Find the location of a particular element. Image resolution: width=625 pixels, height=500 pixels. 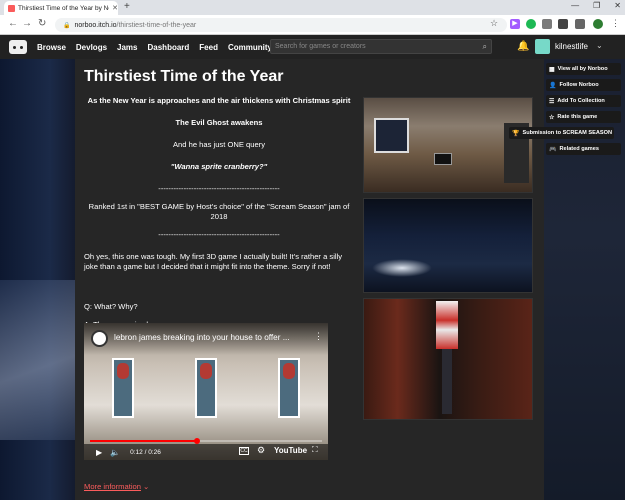

menu-kebab-icon: ⋮ is located at coordinates (615, 23).